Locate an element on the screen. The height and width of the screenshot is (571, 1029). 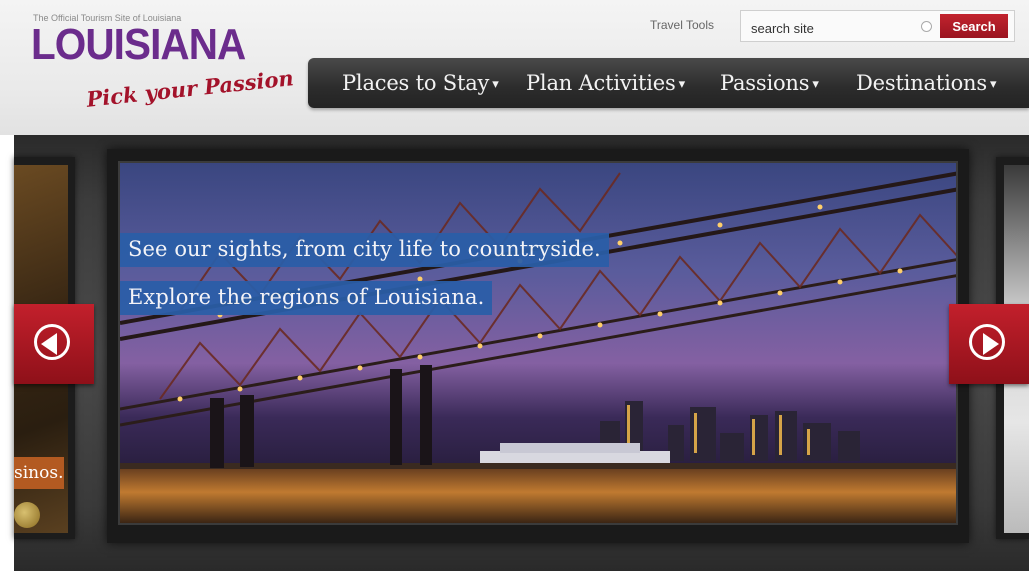
nav-destinations: Destinations ▾ is located at coordinates (926, 83).